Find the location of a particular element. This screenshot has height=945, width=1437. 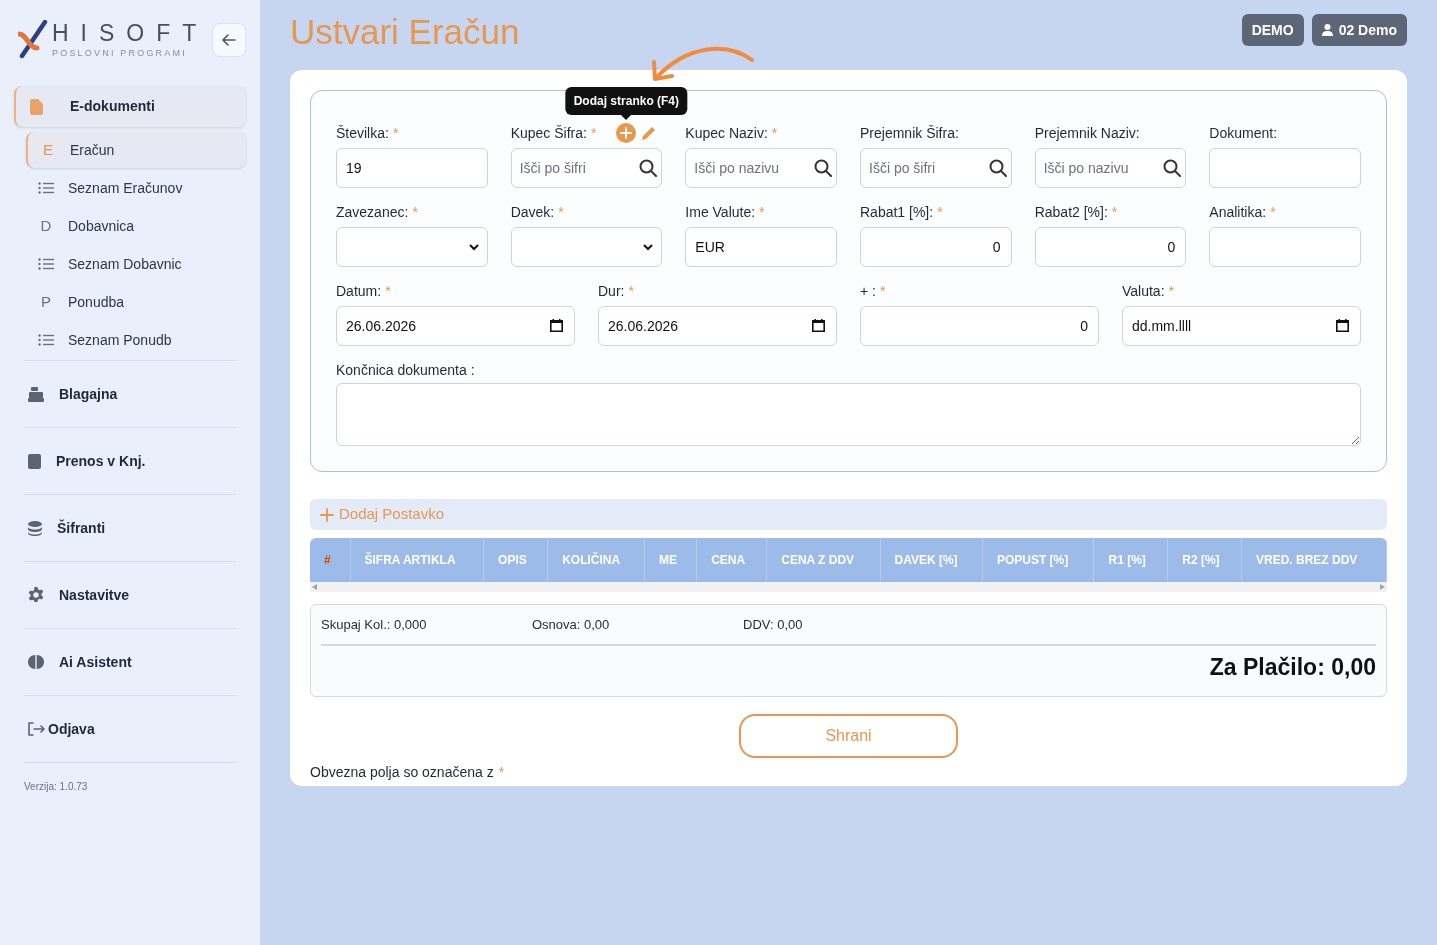

sidebar-item: Nastavitve is located at coordinates (130, 595).